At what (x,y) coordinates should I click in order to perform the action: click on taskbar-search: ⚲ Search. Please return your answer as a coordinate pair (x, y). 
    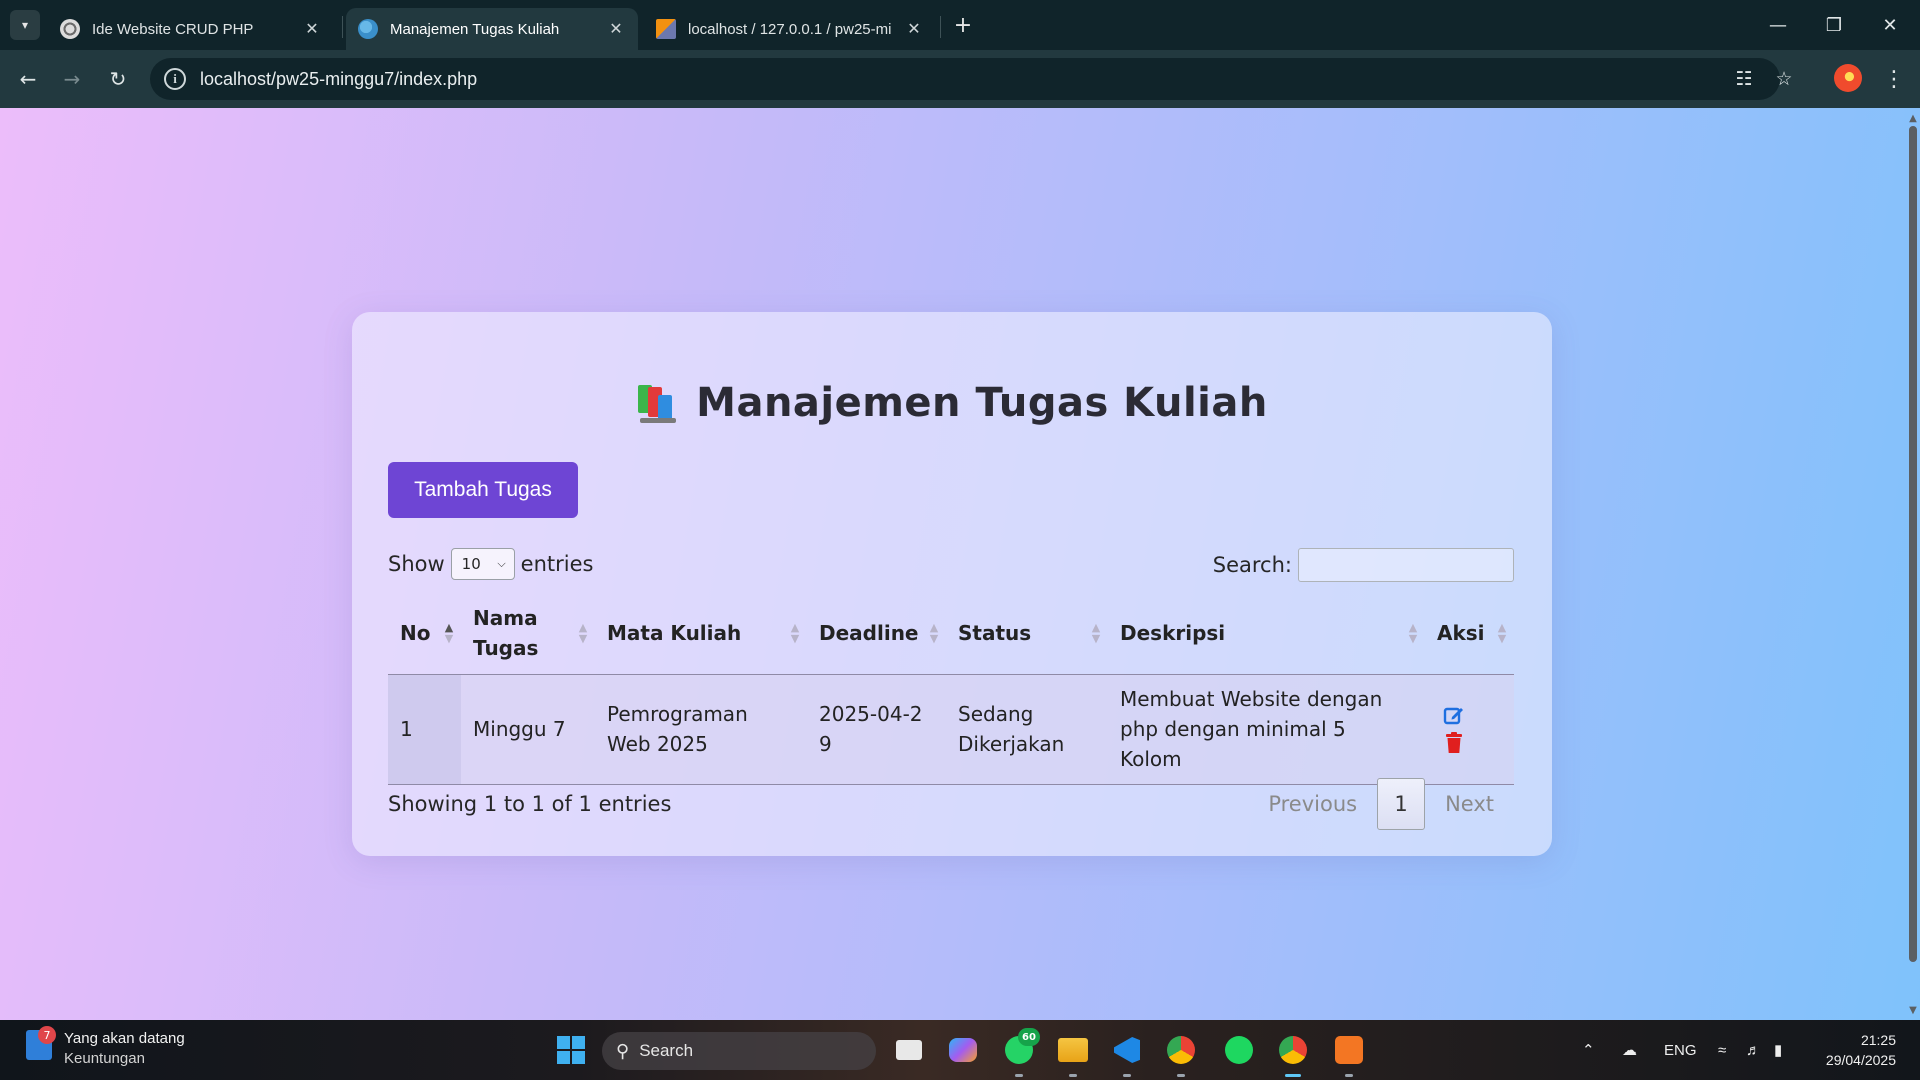
    Looking at the image, I should click on (739, 1051).